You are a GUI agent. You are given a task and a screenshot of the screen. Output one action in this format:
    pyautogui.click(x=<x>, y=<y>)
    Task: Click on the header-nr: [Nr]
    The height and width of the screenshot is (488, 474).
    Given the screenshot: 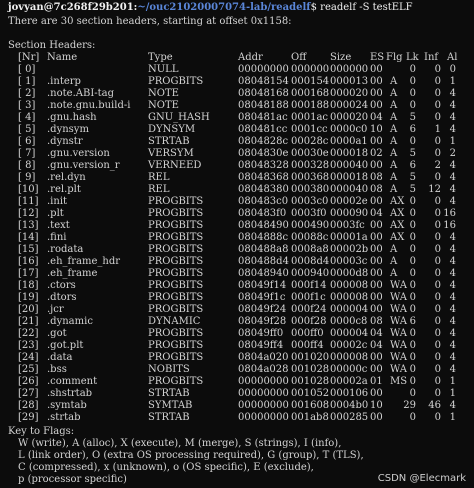 What is the action you would take?
    pyautogui.click(x=29, y=57)
    